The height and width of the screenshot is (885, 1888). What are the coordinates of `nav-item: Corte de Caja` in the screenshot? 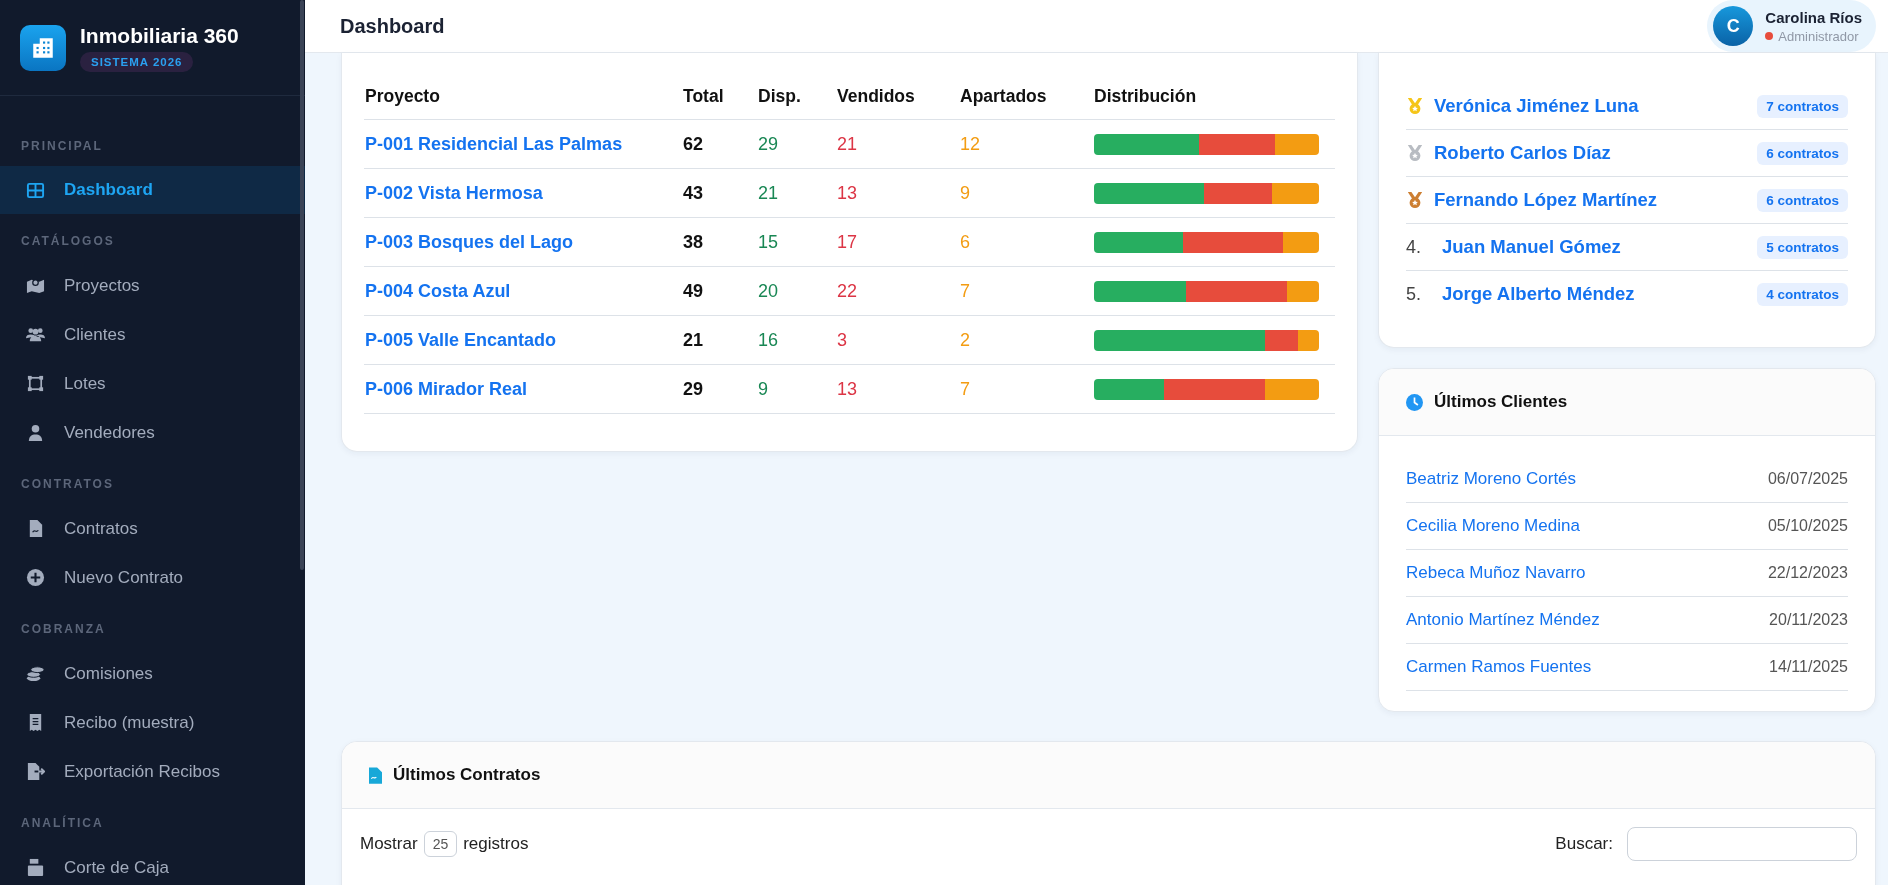 It's located at (152, 864).